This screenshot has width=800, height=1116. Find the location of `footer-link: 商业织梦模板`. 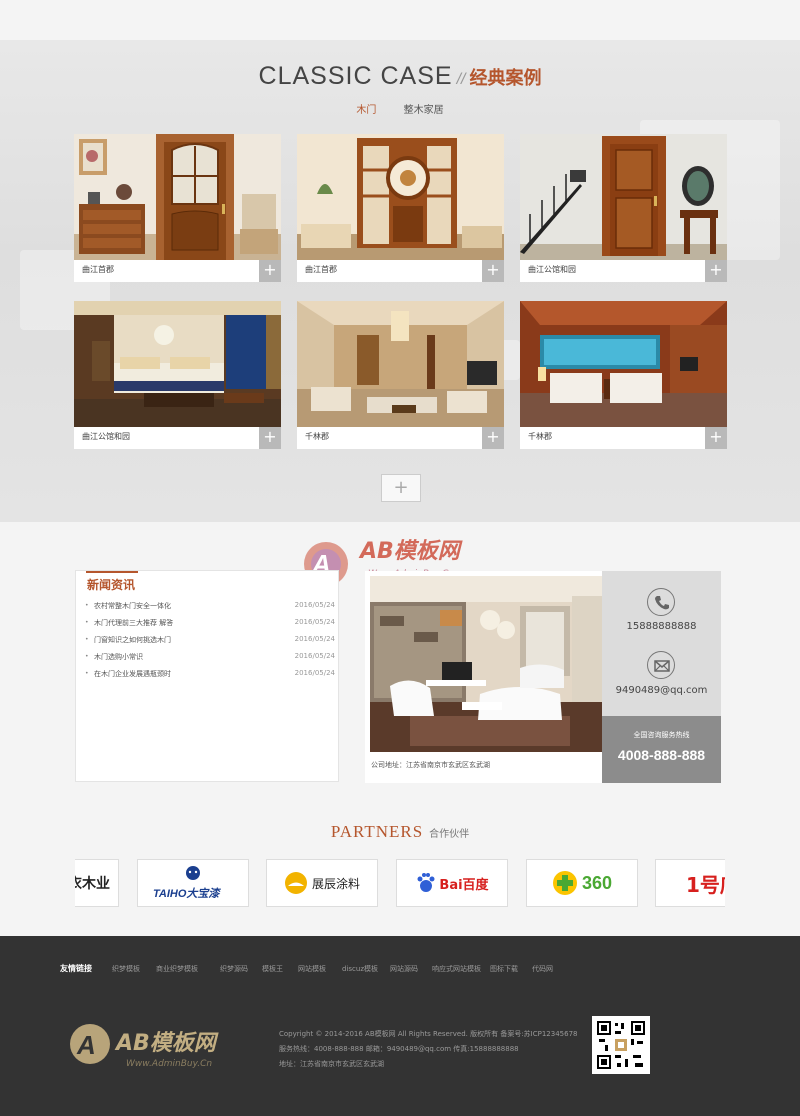

footer-link: 商业织梦模板 is located at coordinates (177, 969).